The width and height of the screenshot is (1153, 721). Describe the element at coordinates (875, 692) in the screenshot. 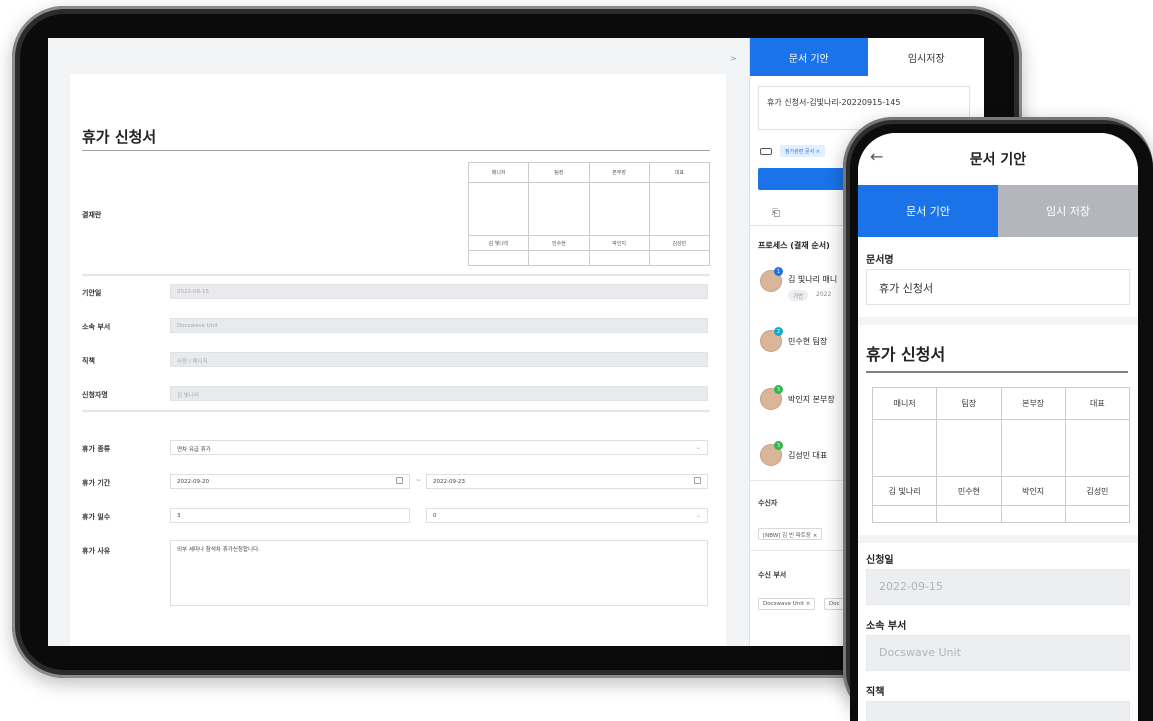

I see `position-label: 직책` at that location.